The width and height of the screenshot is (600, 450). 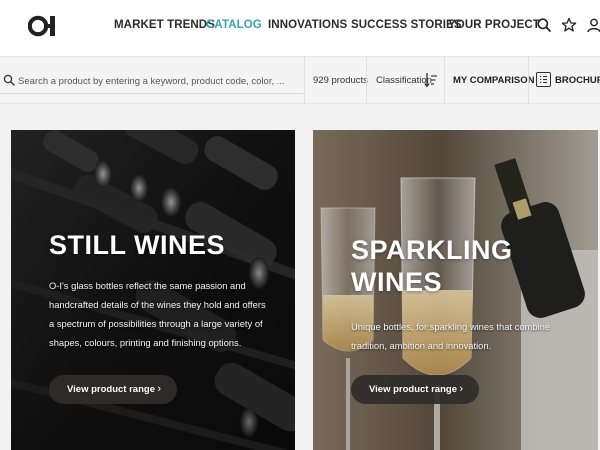 I want to click on star-icon, so click(x=569, y=25).